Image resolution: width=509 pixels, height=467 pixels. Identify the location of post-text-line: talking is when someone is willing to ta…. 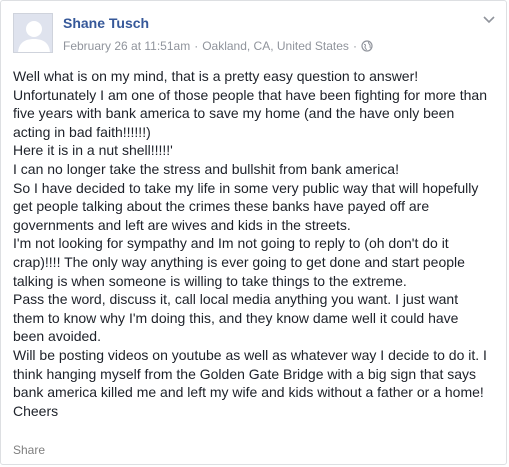
(210, 280).